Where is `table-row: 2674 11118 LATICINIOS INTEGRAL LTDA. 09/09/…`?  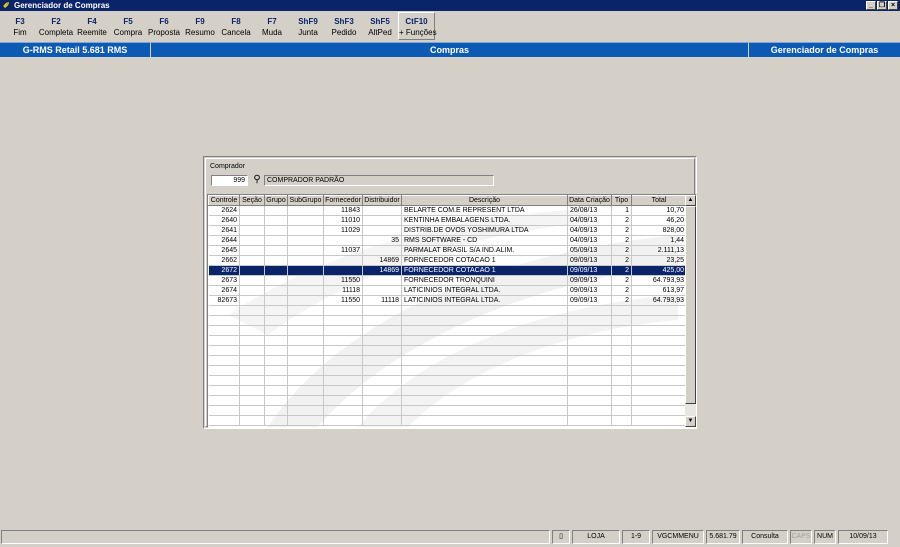 table-row: 2674 11118 LATICINIOS INTEGRAL LTDA. 09/09/… is located at coordinates (447, 290).